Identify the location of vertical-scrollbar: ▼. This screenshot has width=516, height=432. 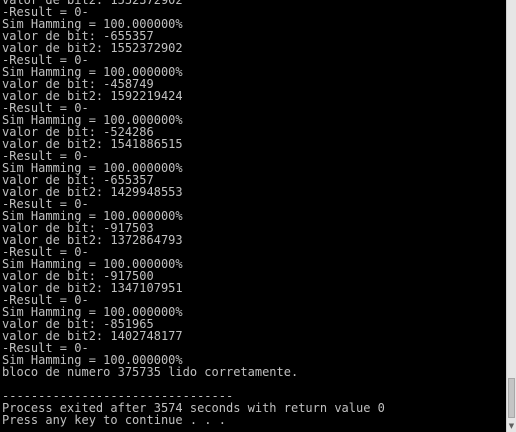
(511, 216).